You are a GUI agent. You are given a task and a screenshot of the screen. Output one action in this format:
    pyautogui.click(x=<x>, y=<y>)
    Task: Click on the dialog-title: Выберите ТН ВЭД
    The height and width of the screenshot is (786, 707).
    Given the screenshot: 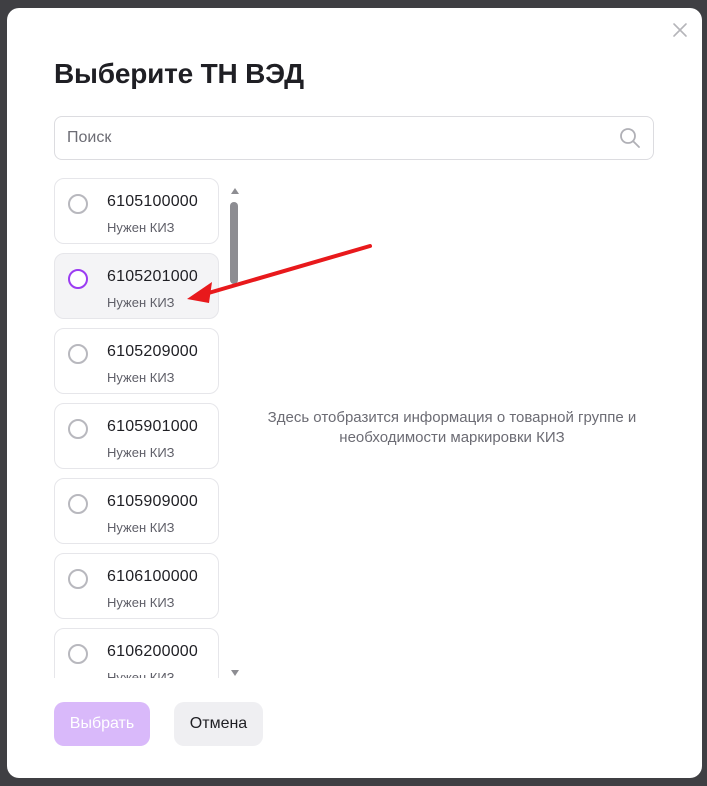 What is the action you would take?
    pyautogui.click(x=179, y=73)
    